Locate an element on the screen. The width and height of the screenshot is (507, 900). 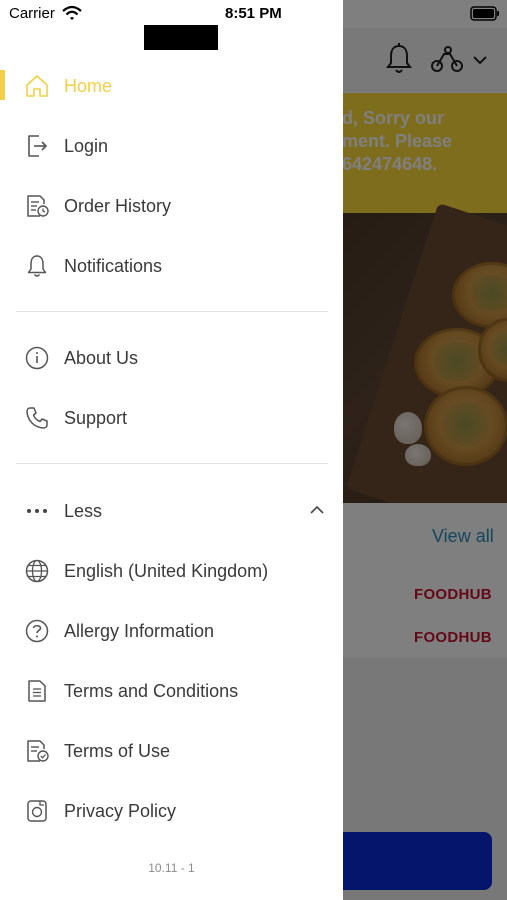
status-bar: Carrier 8:51 PM is located at coordinates (253, 14).